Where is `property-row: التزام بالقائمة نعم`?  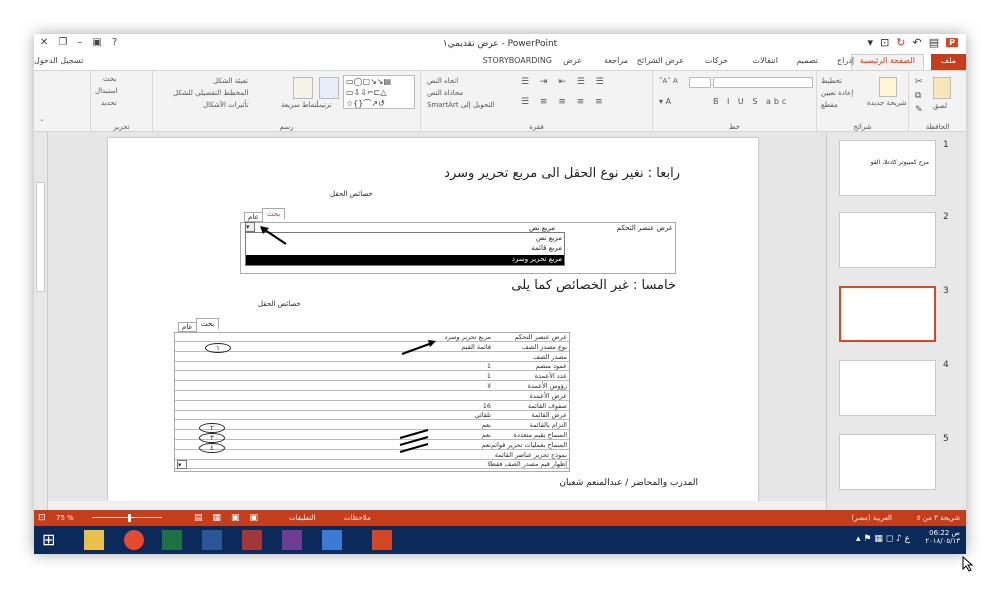 property-row: التزام بالقائمة نعم is located at coordinates (372, 426).